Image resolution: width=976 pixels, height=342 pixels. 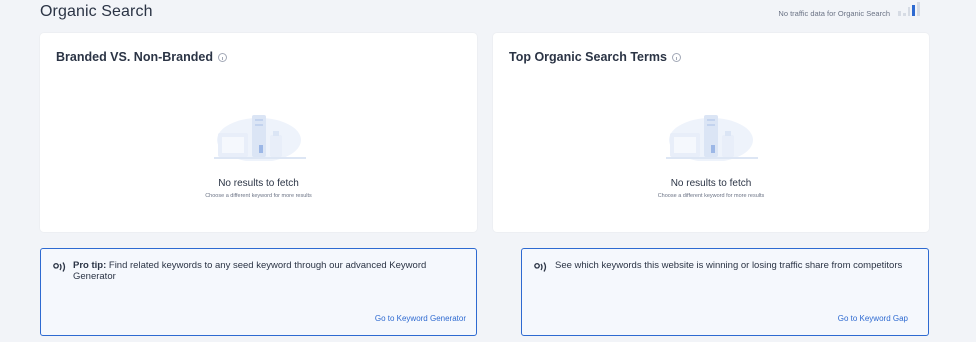 I want to click on card-title: Branded VS. Non-Branded, so click(x=141, y=57).